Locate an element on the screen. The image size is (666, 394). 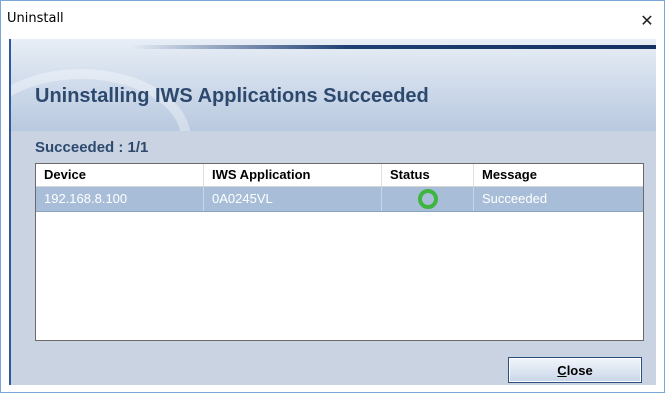
cell-message: Succeeded is located at coordinates (515, 198).